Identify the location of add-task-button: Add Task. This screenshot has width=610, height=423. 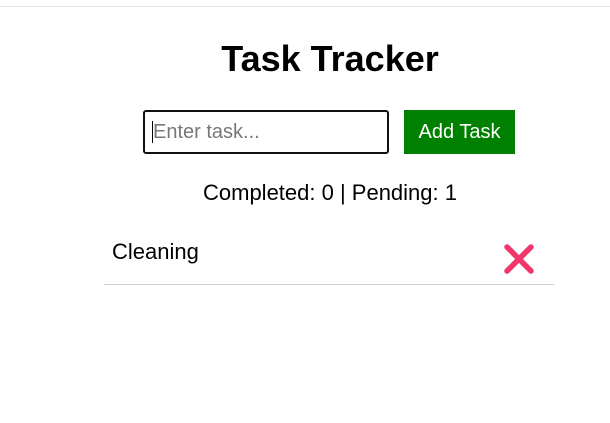
(459, 132).